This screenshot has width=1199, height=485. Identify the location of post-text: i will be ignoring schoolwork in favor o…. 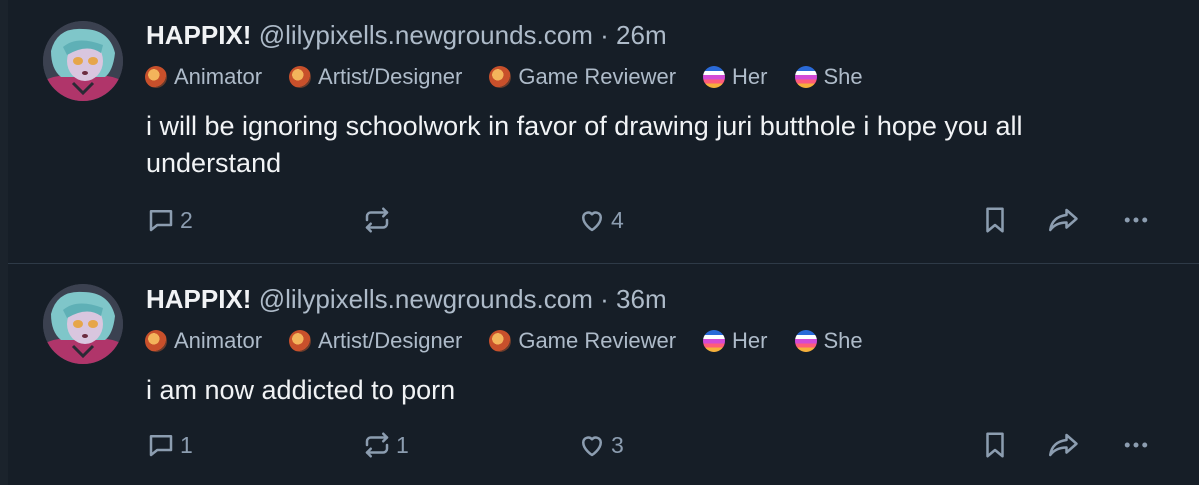
(584, 144).